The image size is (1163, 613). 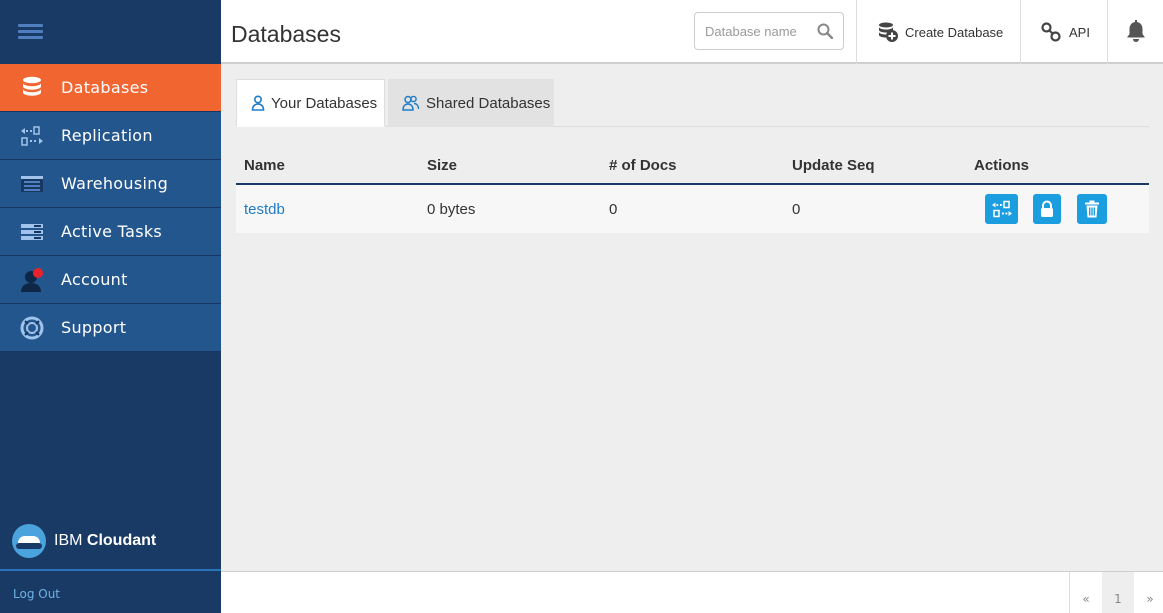 What do you see at coordinates (613, 209) in the screenshot?
I see `database-doc-count: 0` at bounding box center [613, 209].